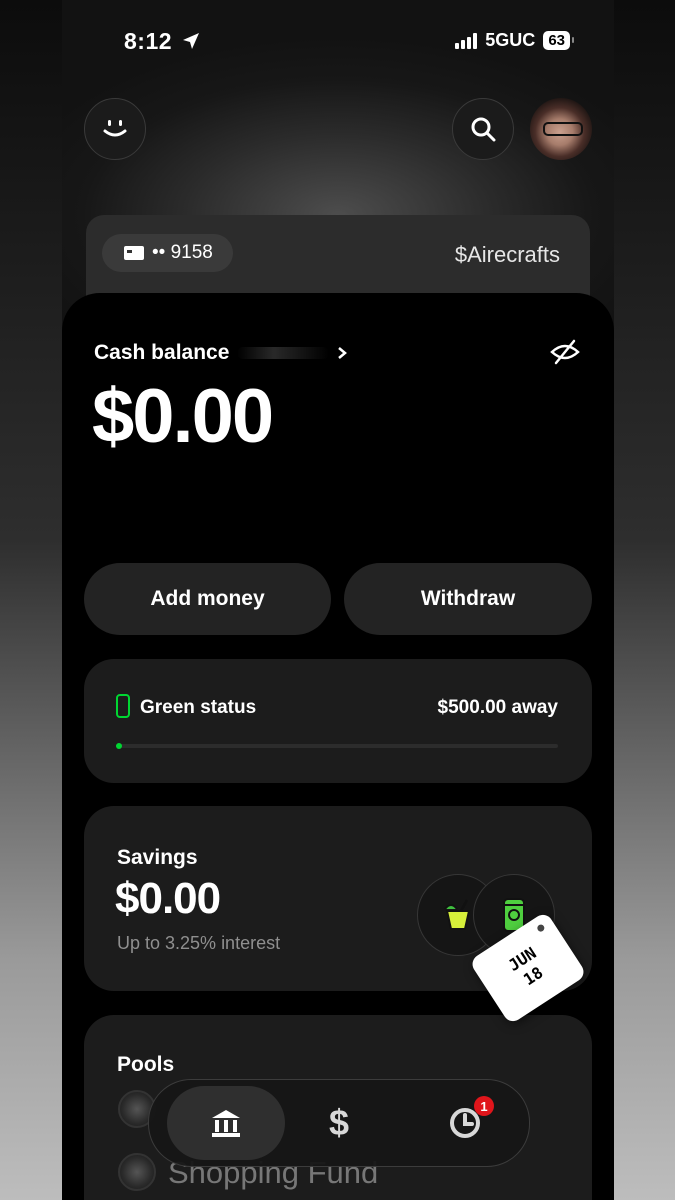 This screenshot has width=675, height=1200. I want to click on card-number-chip: •• 9158, so click(167, 253).